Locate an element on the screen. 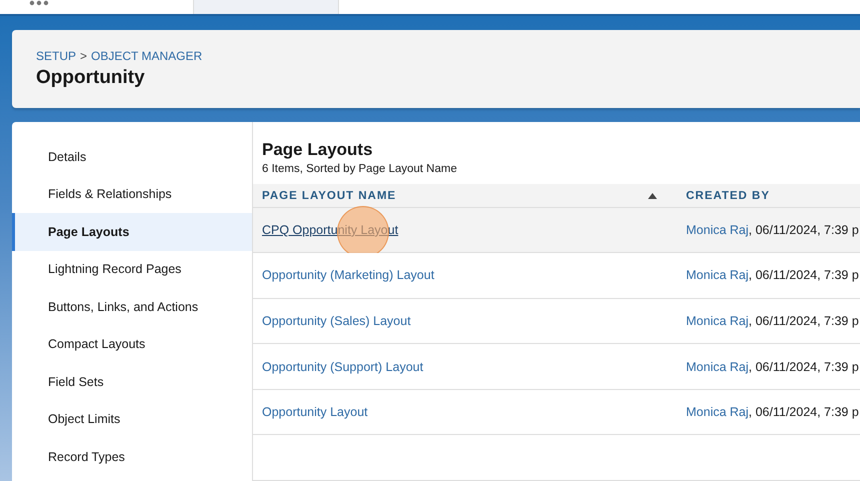 The height and width of the screenshot is (481, 860). layout-link: Opportunity (Support) Layout is located at coordinates (343, 367).